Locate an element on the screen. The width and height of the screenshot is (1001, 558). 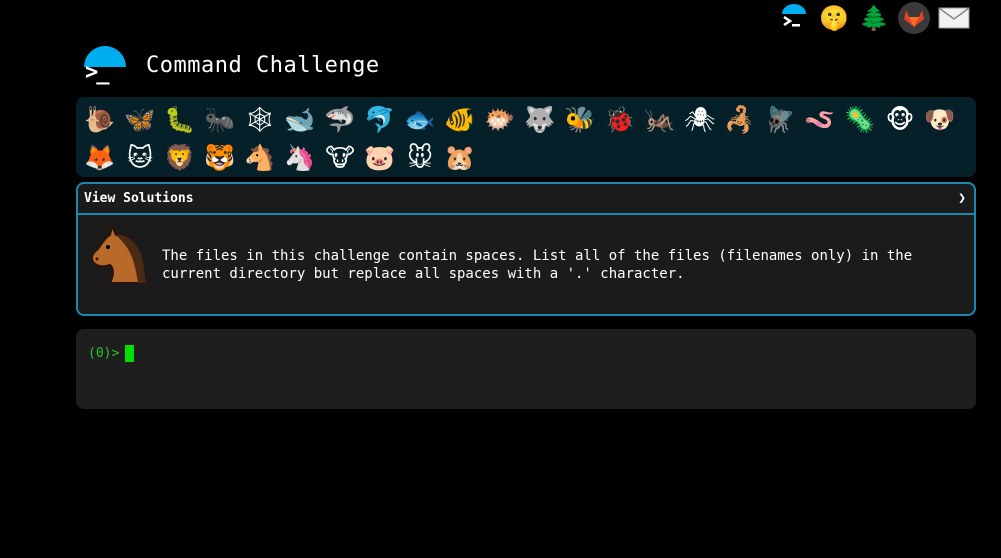
animal-pufferfish-icon: 🐡 is located at coordinates (500, 119).